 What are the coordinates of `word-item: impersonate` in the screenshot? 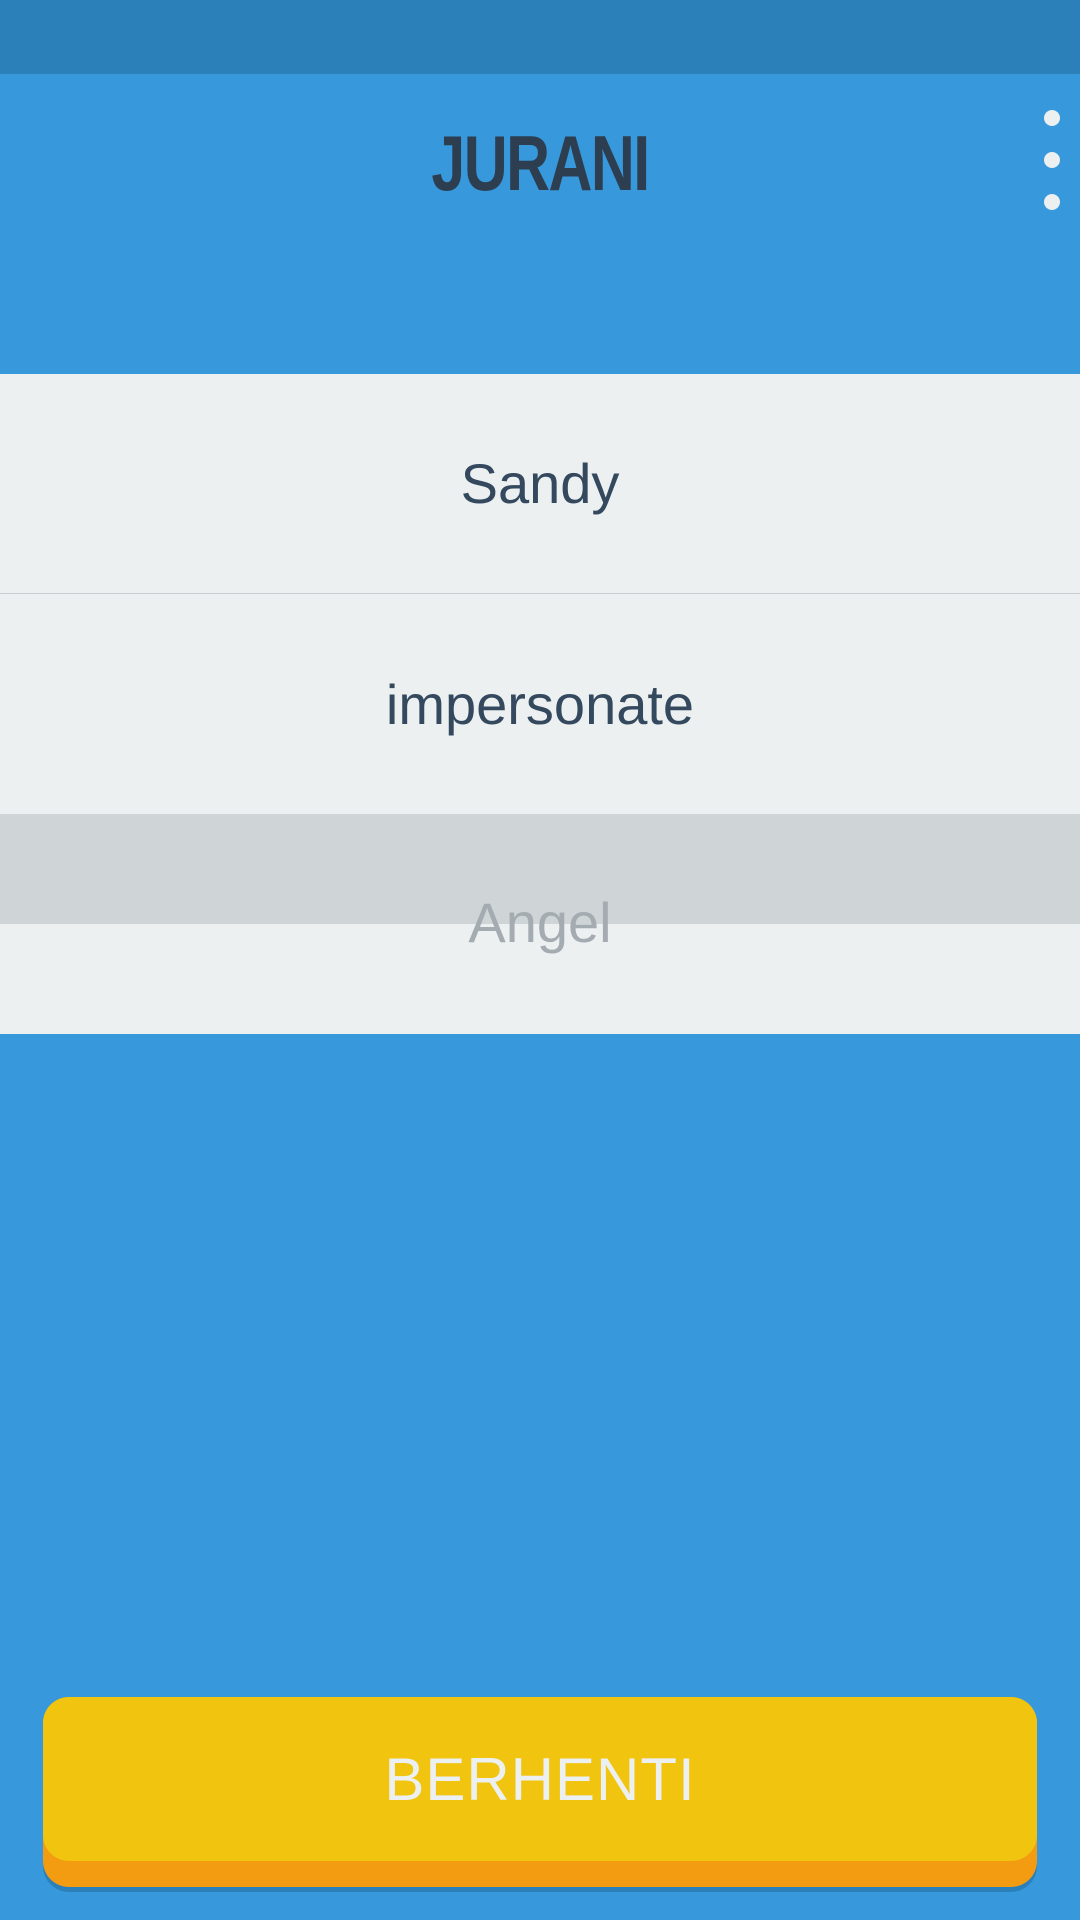 It's located at (540, 704).